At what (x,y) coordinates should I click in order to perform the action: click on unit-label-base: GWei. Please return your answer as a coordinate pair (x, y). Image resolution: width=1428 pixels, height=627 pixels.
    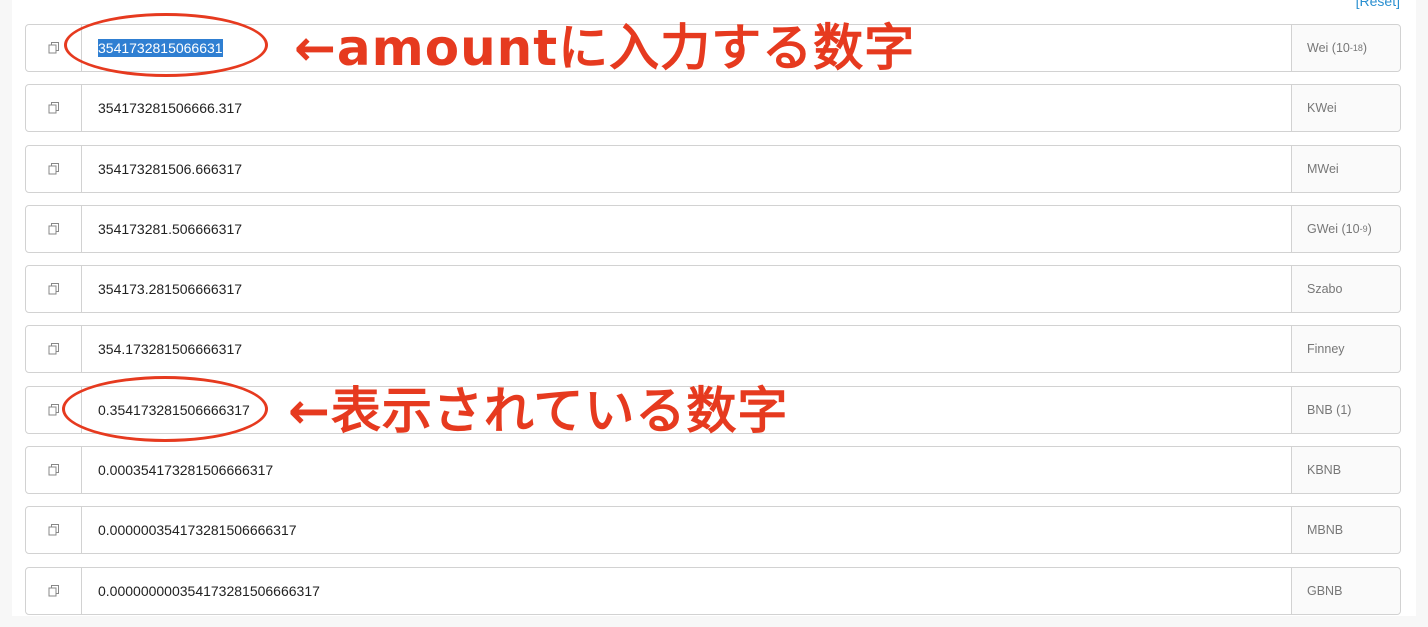
    Looking at the image, I should click on (1323, 228).